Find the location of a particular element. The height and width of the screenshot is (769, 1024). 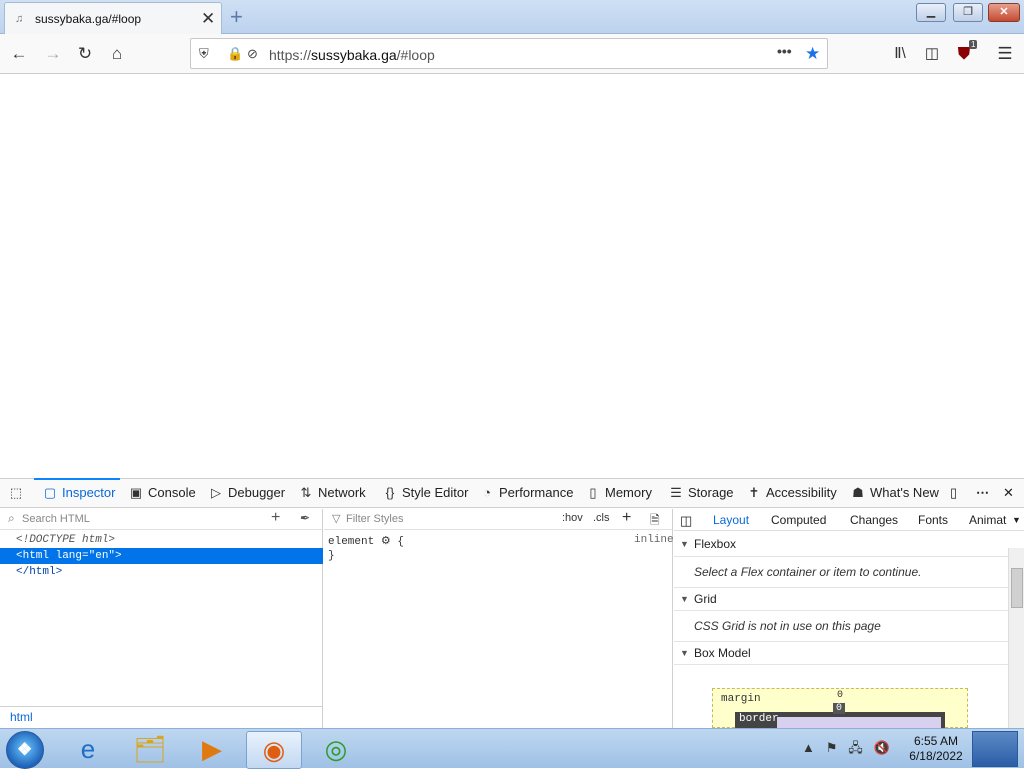

grid-message: CSS Grid is not in use on this page is located at coordinates (787, 626).